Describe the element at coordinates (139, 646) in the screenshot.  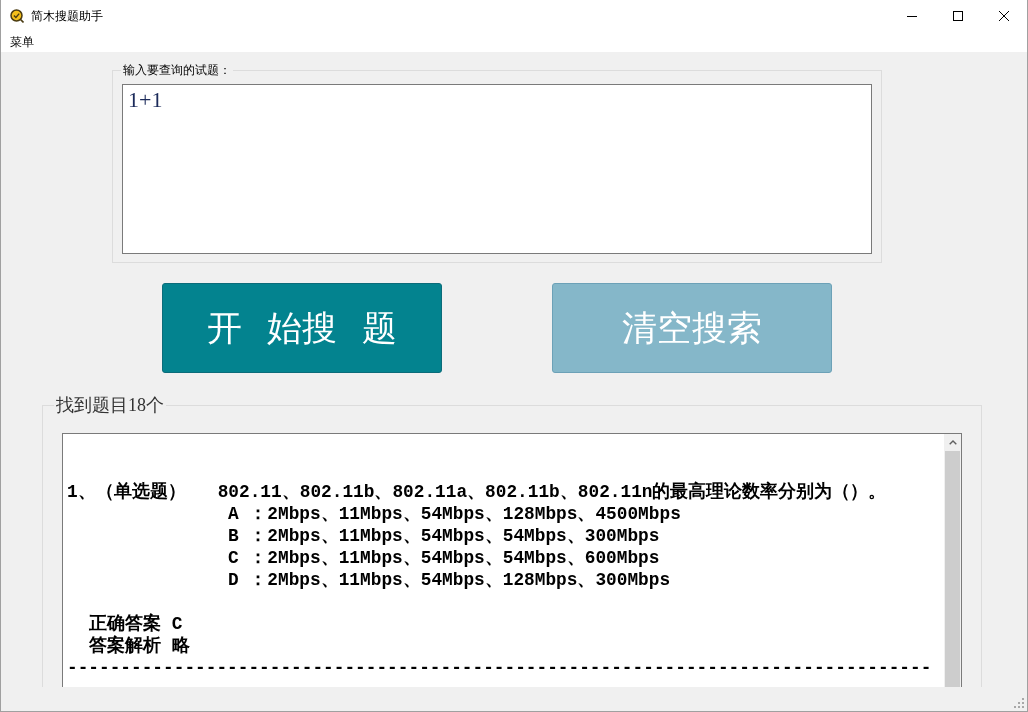
I see `answer-text: 答案解析 略` at that location.